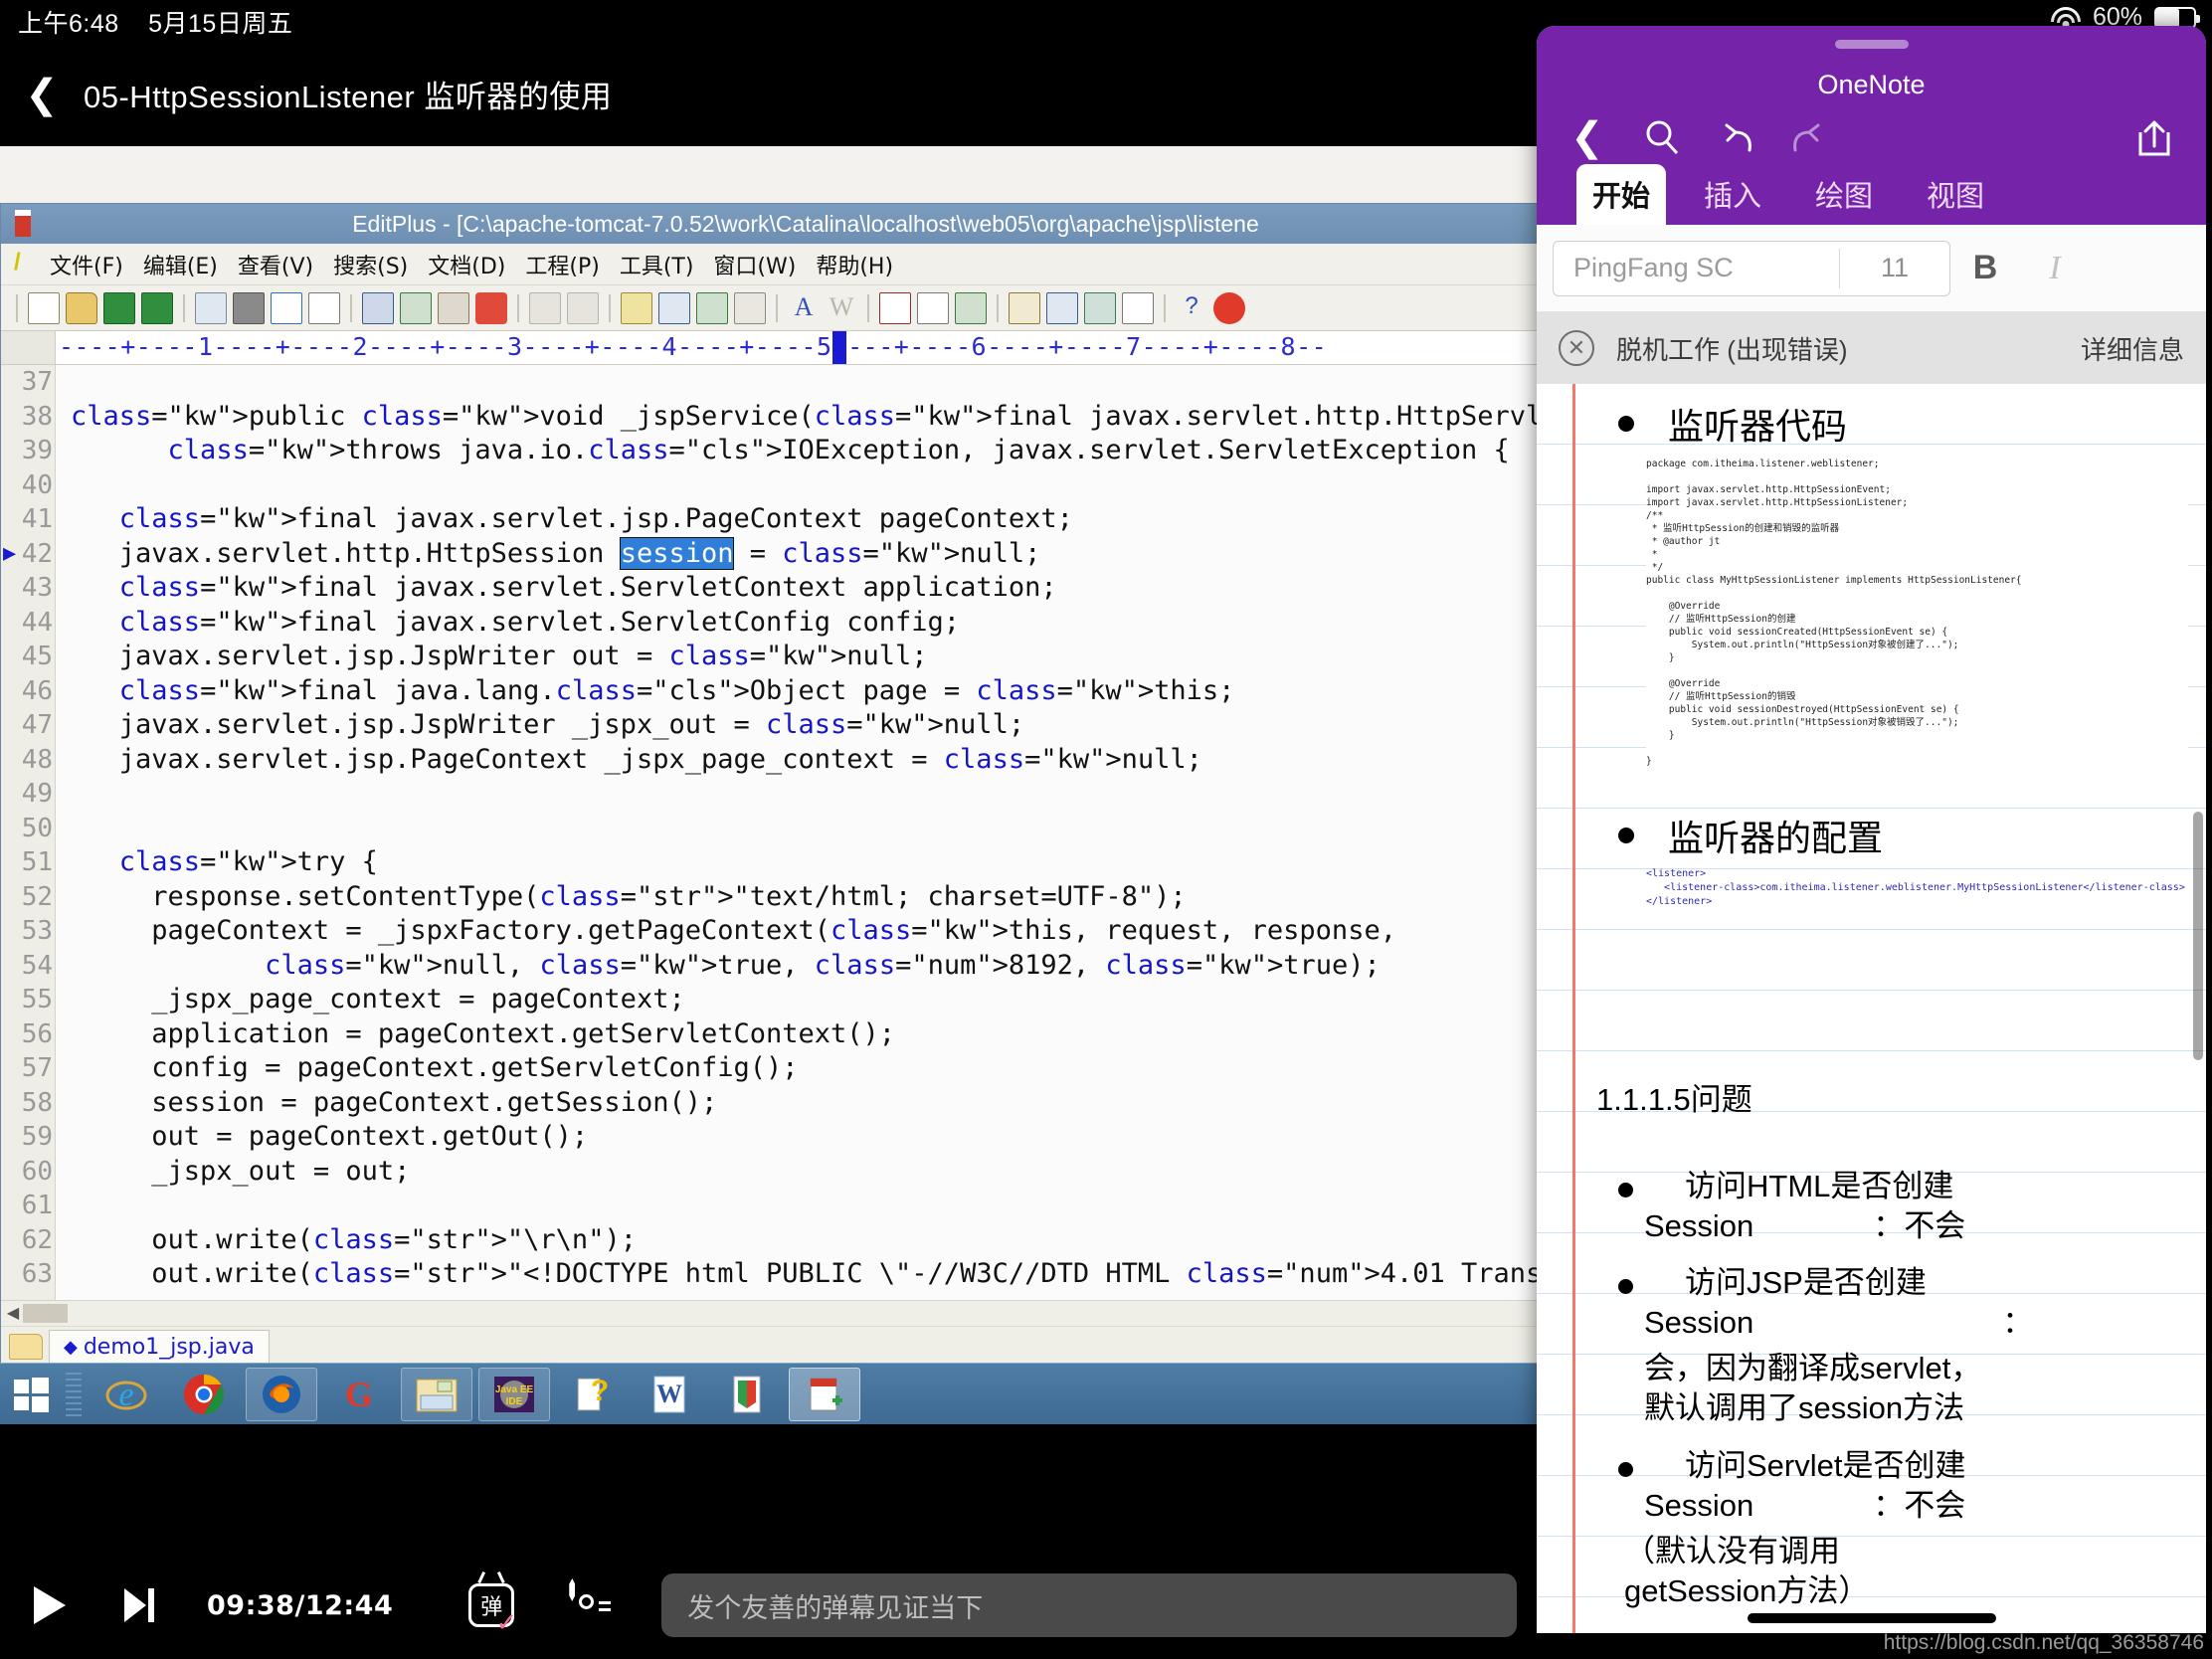  I want to click on font-size-input: 11, so click(1894, 268).